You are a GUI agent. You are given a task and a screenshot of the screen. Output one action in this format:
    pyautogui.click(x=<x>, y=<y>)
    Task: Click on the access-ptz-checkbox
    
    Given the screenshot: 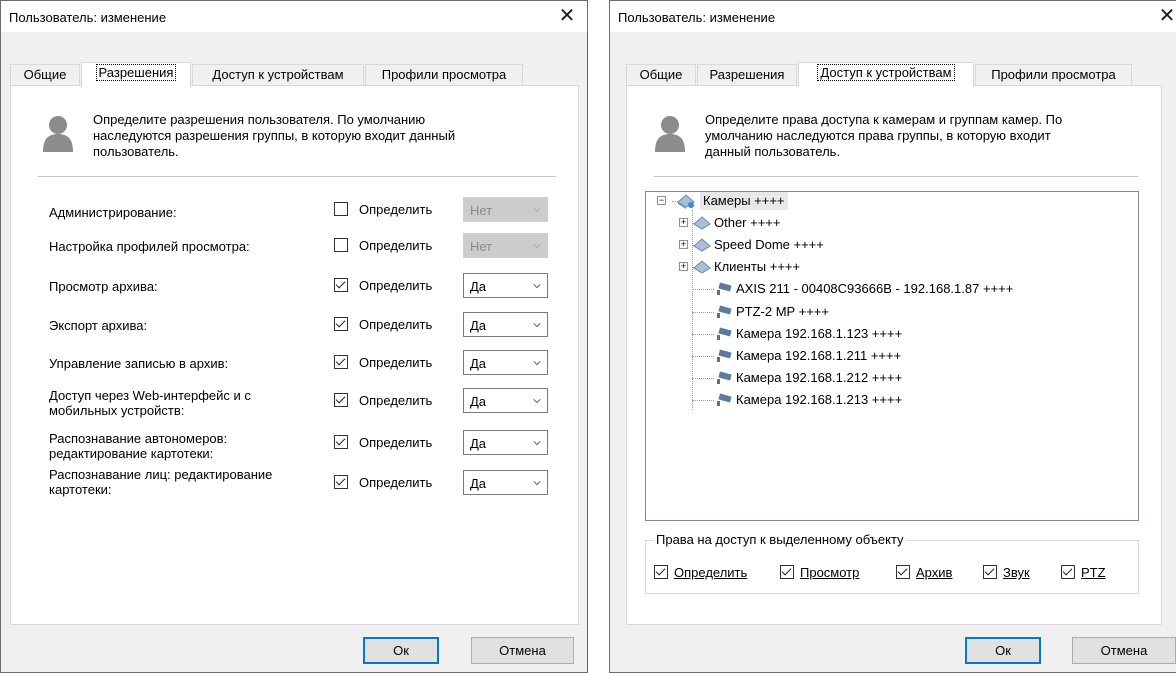 What is the action you would take?
    pyautogui.click(x=1068, y=572)
    